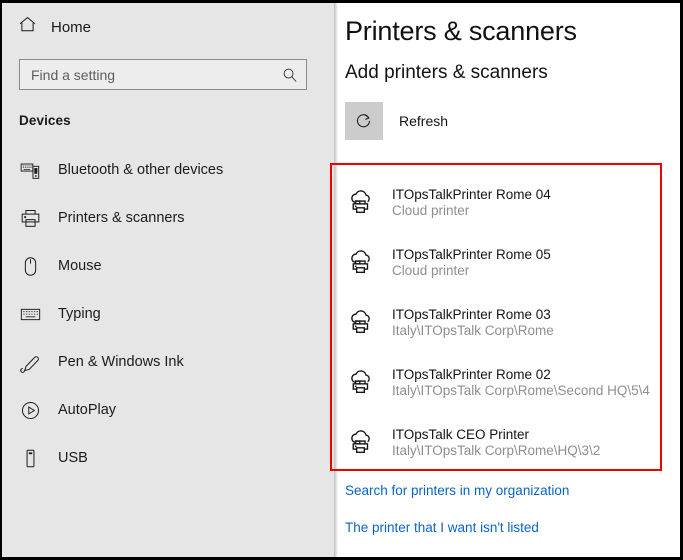 The image size is (683, 560). I want to click on bluetooth-devices-icon, so click(30, 170).